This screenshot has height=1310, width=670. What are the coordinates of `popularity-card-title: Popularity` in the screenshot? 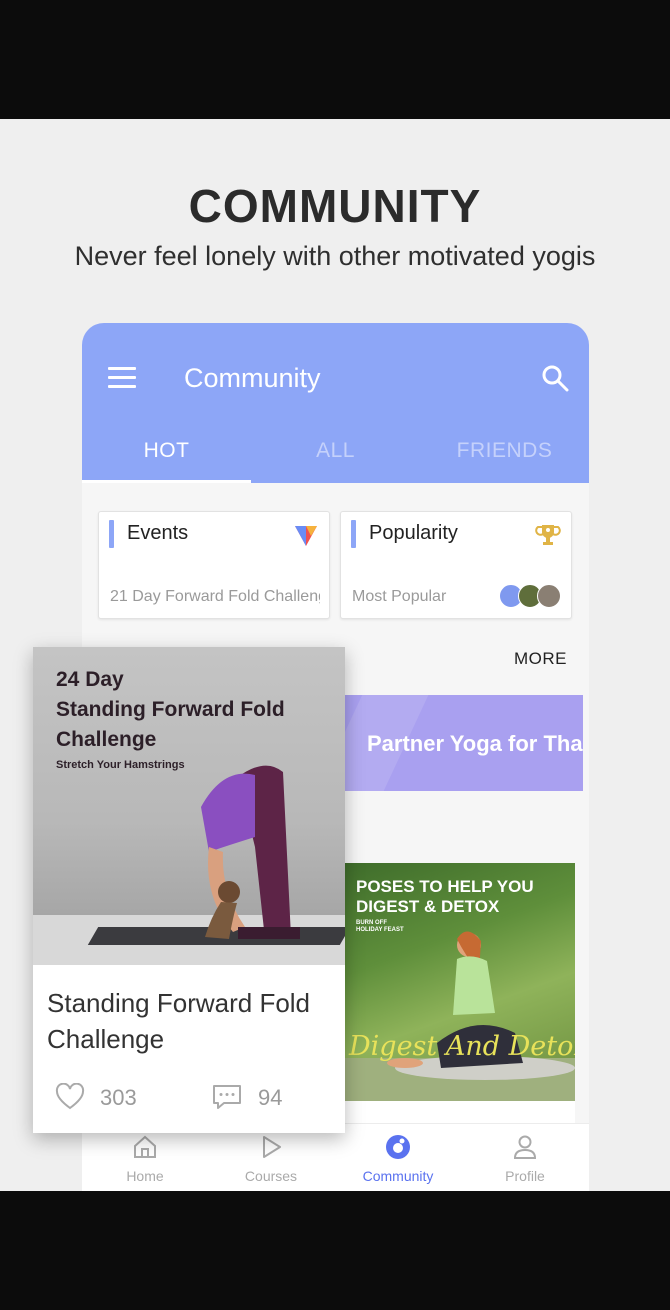 It's located at (413, 533).